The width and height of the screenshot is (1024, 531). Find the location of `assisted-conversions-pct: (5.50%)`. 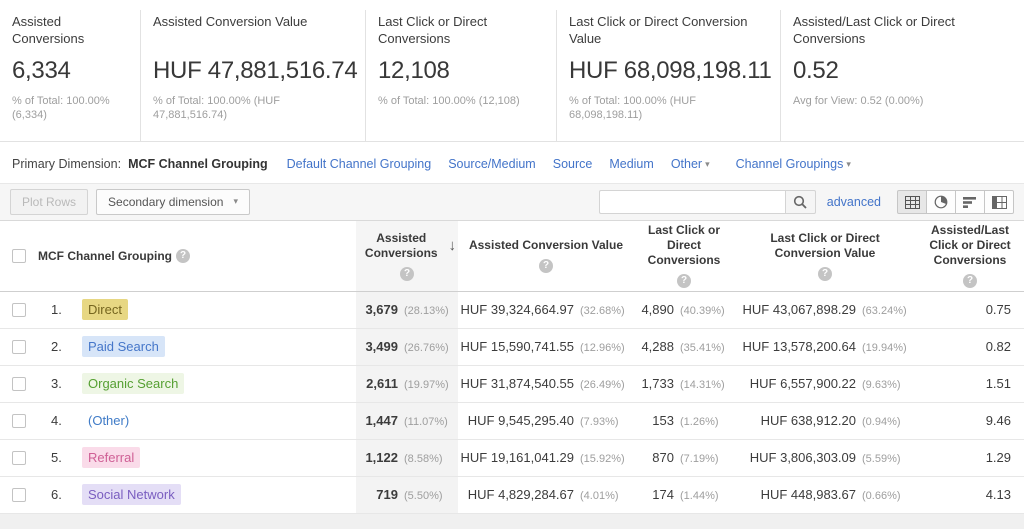

assisted-conversions-pct: (5.50%) is located at coordinates (423, 496).